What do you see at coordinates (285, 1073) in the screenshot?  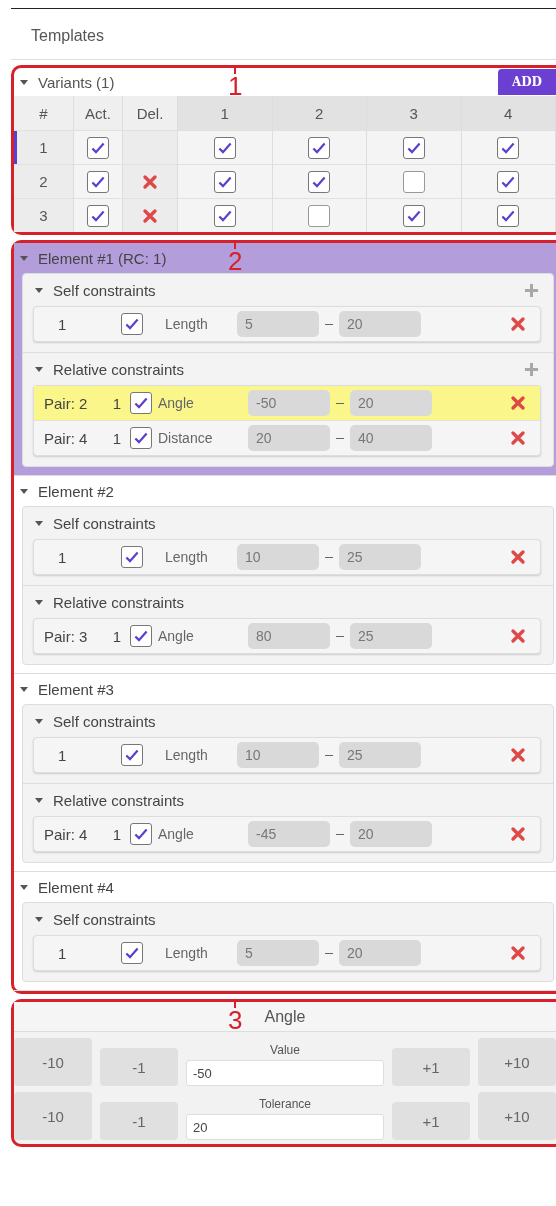 I see `value-field: -50` at bounding box center [285, 1073].